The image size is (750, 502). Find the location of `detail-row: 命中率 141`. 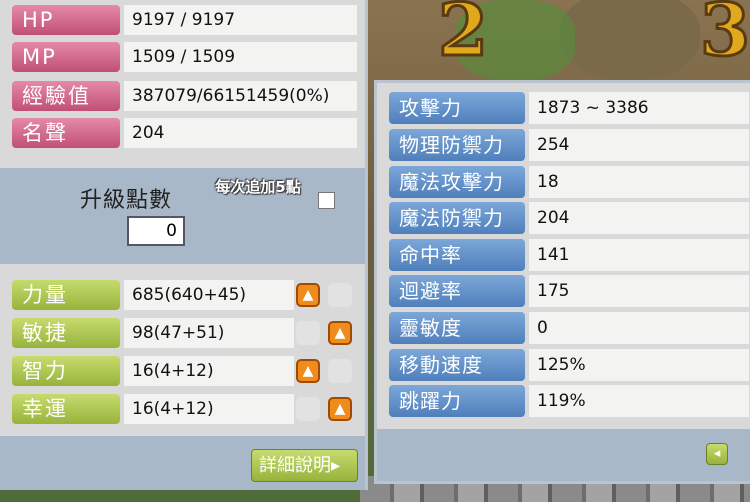

detail-row: 命中率 141 is located at coordinates (569, 256).